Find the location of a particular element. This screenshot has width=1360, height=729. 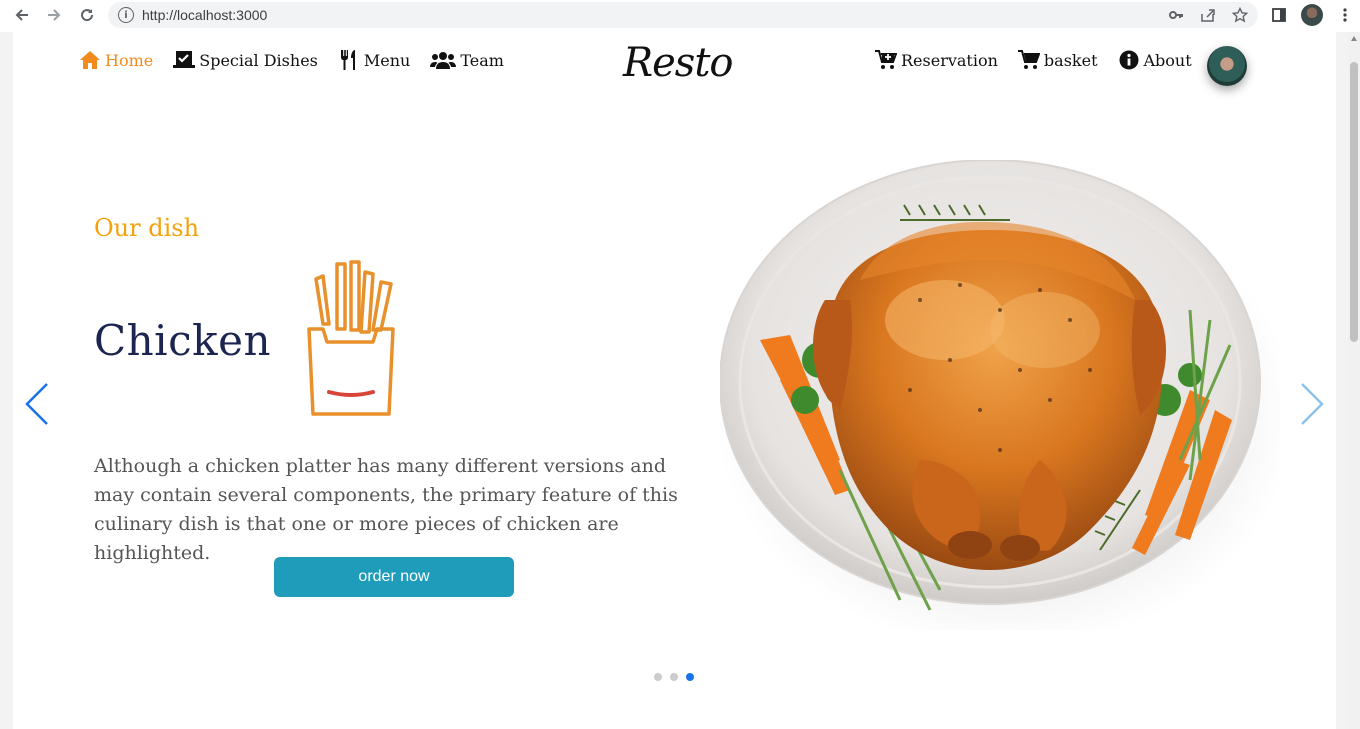

carousel-prev-button is located at coordinates (37, 406).